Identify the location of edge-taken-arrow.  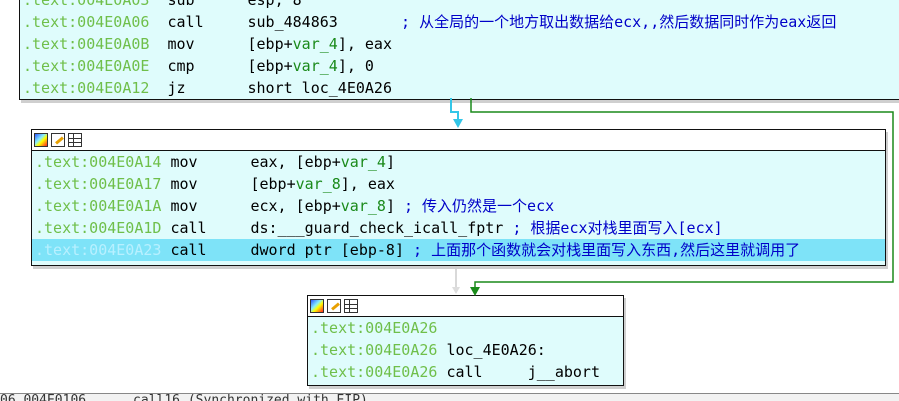
(475, 291).